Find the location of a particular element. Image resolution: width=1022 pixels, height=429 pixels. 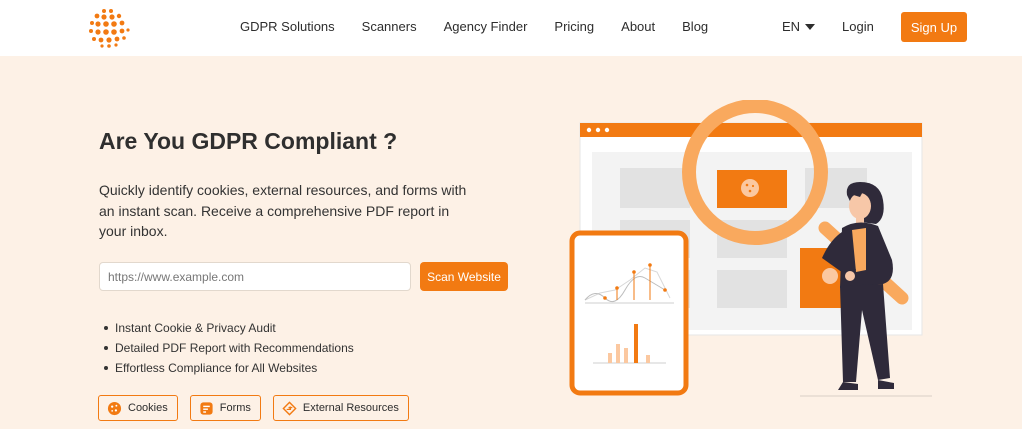

chip-label: Forms is located at coordinates (235, 408).